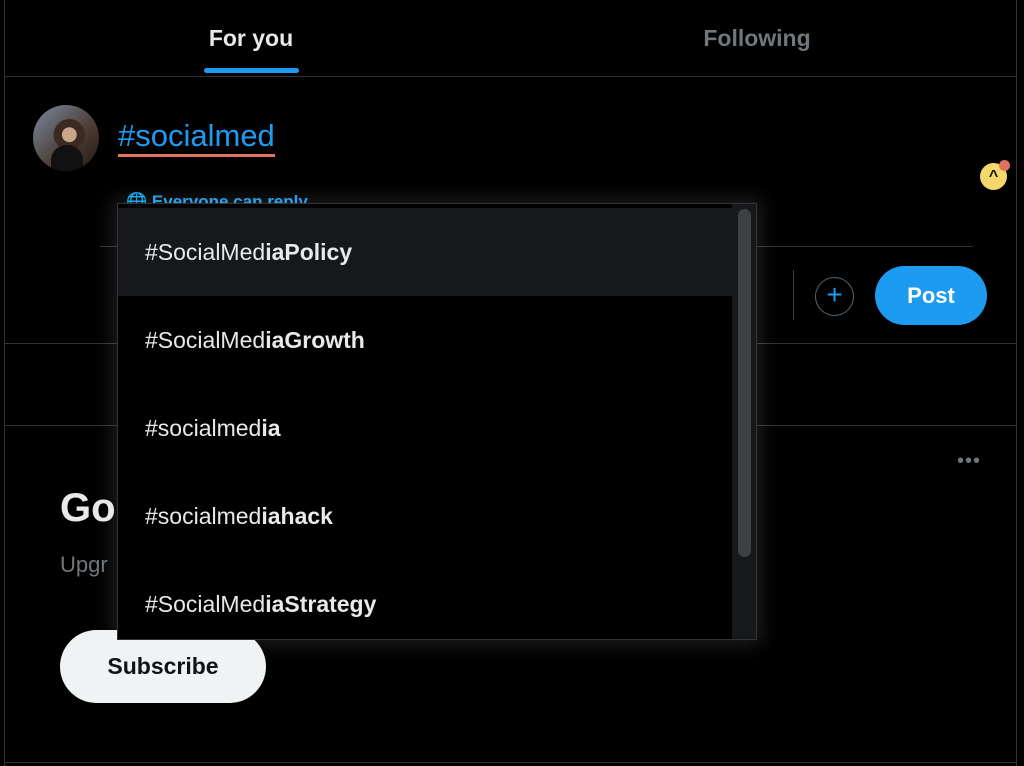  Describe the element at coordinates (425, 428) in the screenshot. I see `suggestion-item: #socialmed ia` at that location.